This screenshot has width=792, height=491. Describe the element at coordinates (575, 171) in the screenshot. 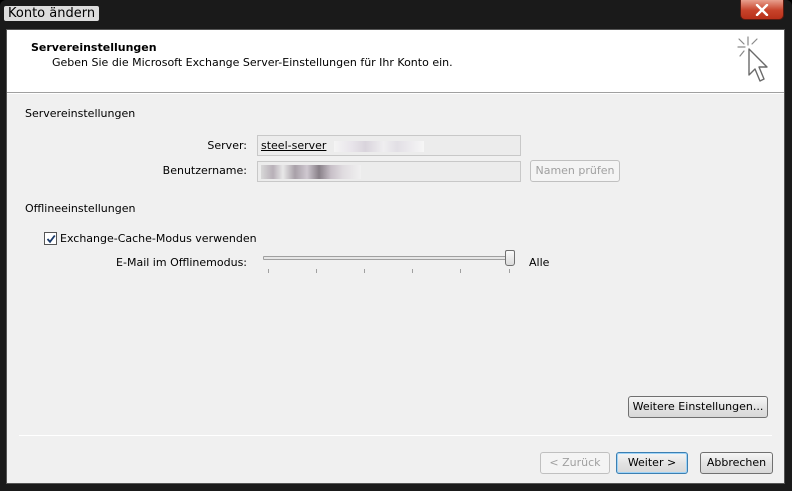

I see `check-names-button: Namen prüfen` at that location.